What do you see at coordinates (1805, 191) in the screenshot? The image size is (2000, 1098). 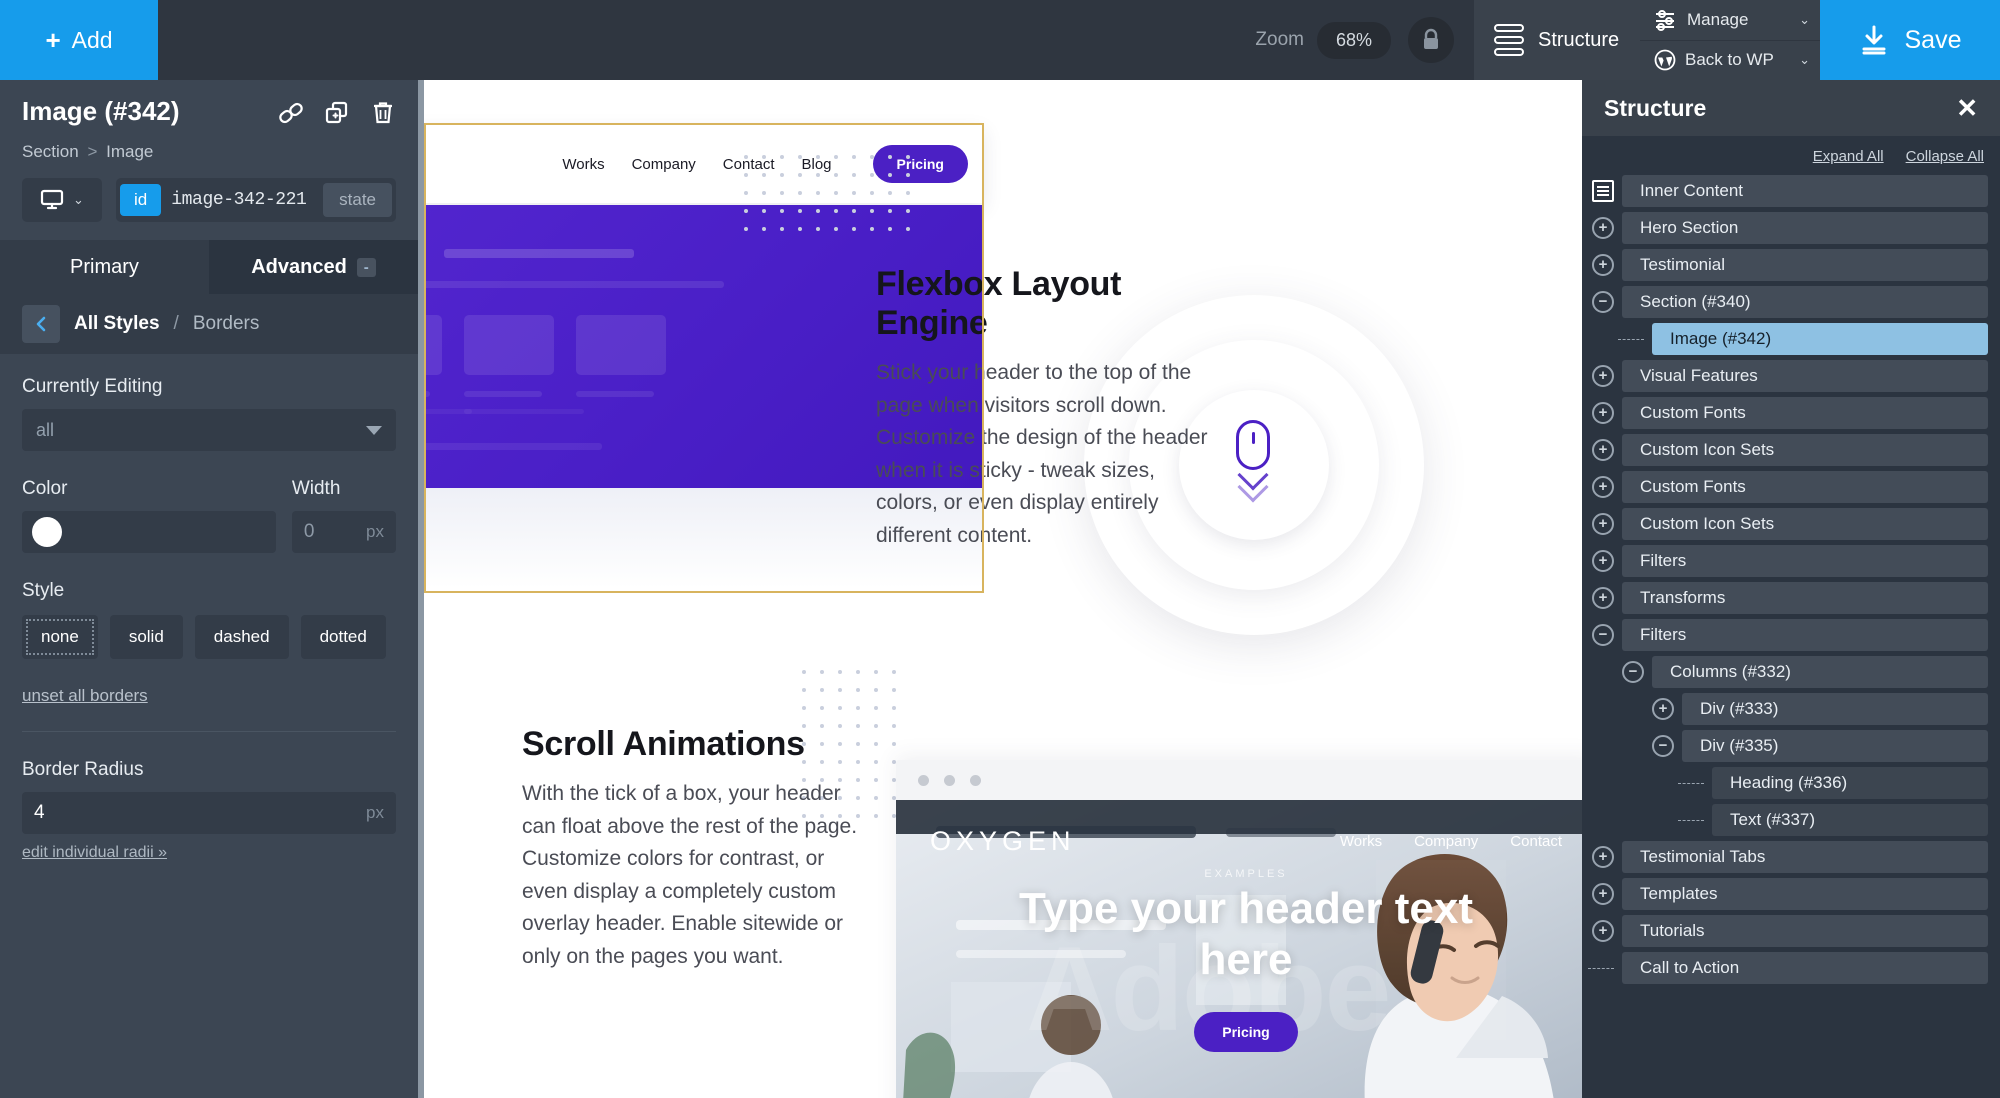 I see `tree-node-label: Inner Content` at bounding box center [1805, 191].